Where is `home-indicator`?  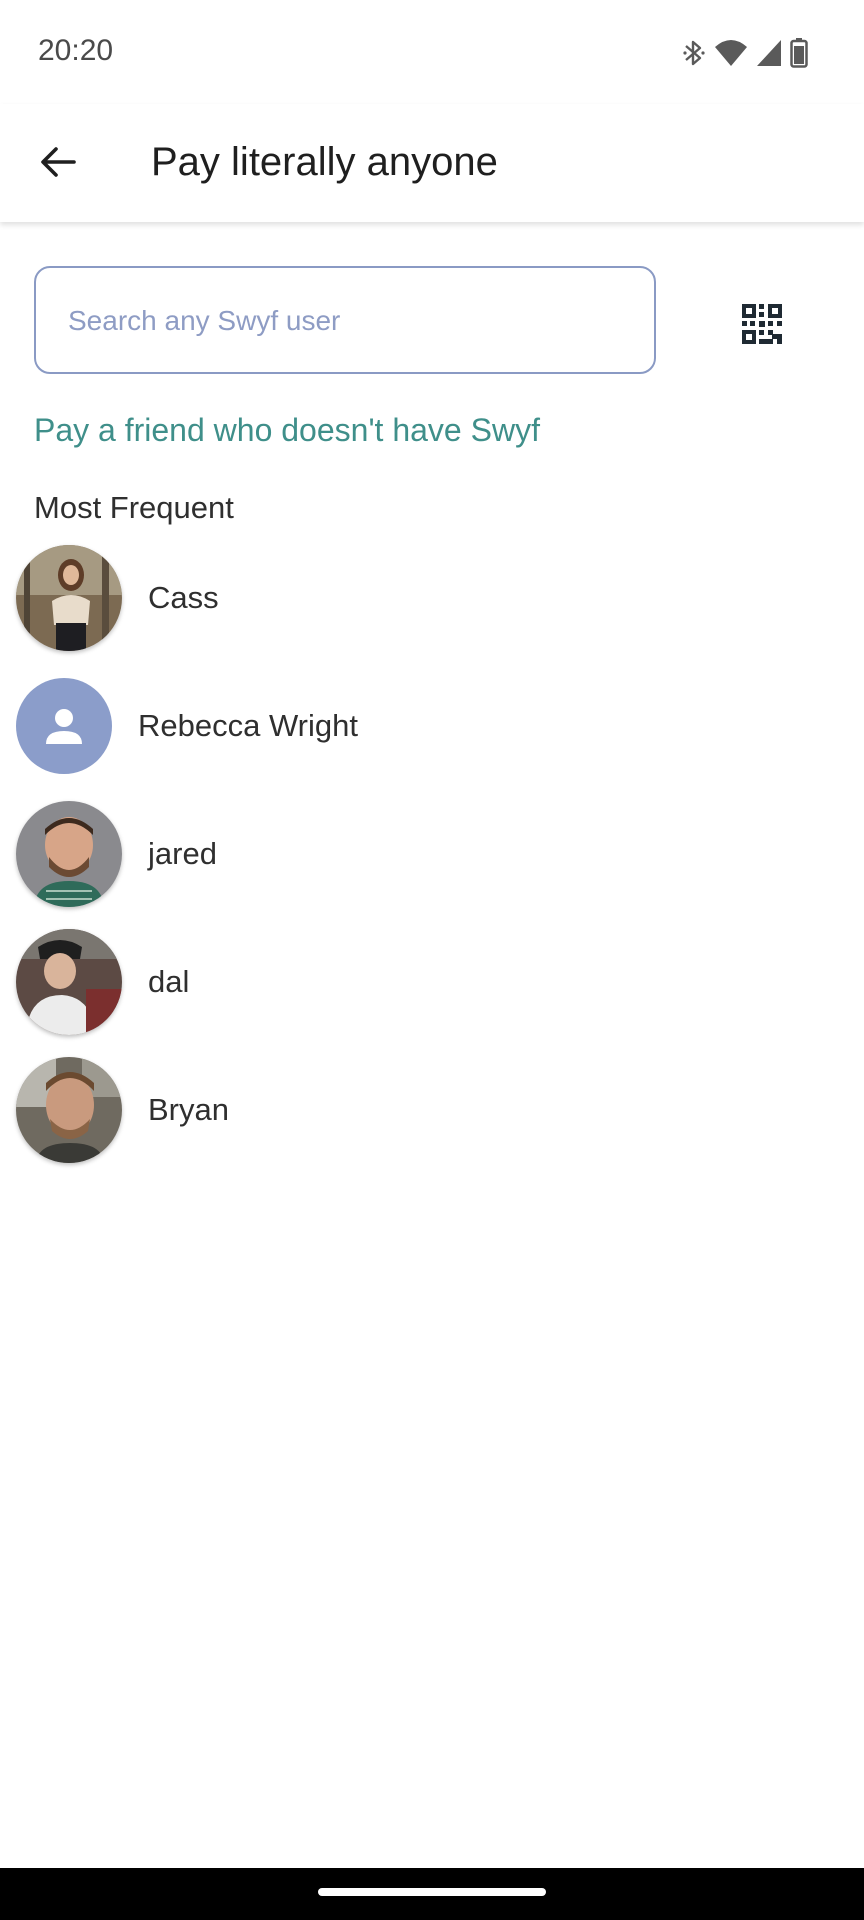
home-indicator is located at coordinates (432, 1892).